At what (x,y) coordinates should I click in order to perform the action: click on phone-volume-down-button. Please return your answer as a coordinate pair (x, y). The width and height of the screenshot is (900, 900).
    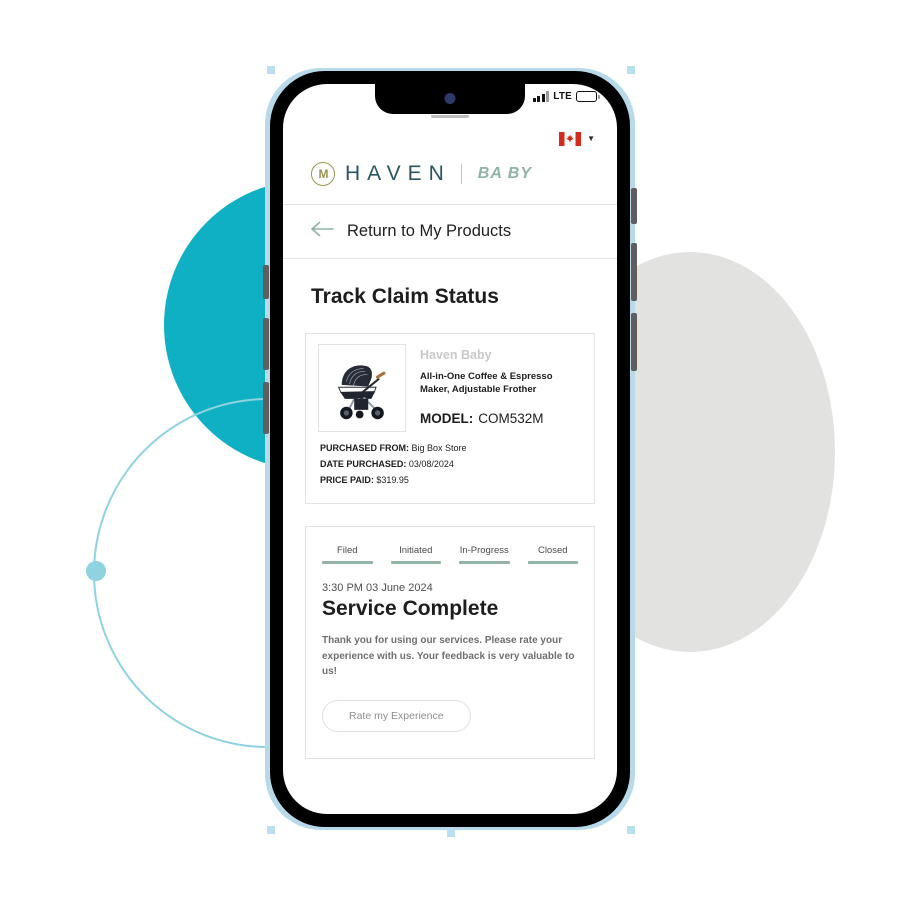
    Looking at the image, I should click on (266, 408).